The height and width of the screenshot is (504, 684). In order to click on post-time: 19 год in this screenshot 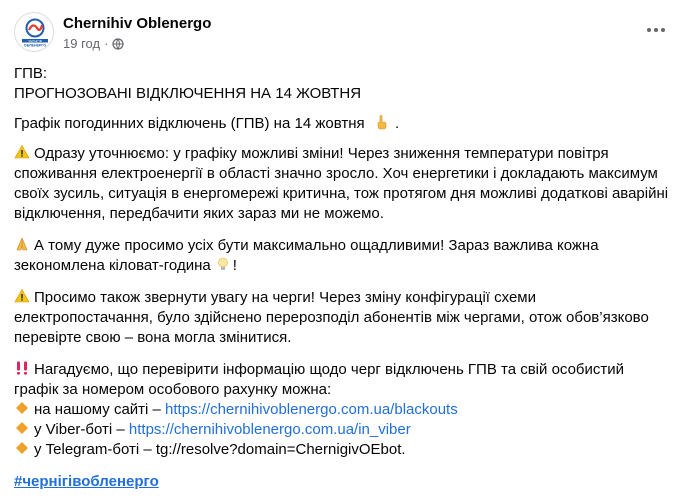, I will do `click(81, 43)`.